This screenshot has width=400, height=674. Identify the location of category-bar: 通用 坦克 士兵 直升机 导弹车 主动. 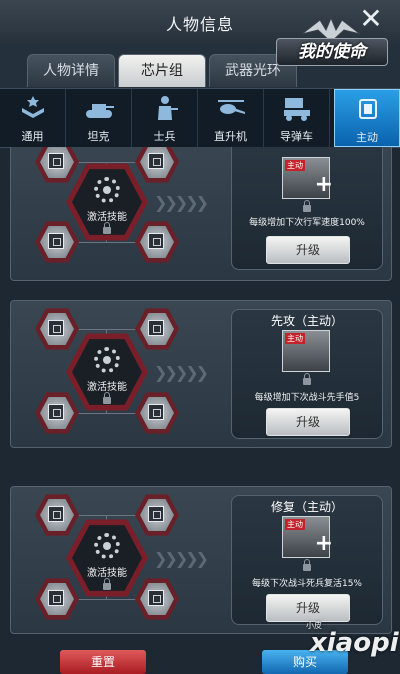
(200, 118).